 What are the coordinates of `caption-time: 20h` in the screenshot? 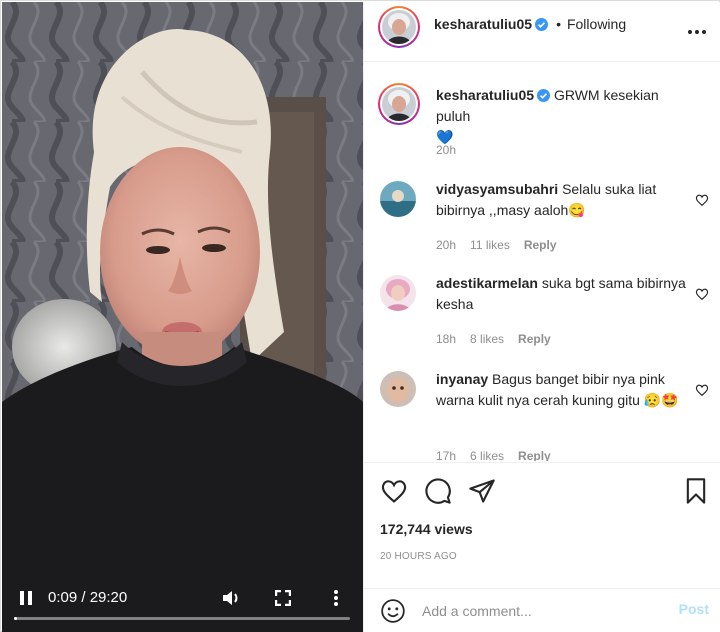 It's located at (446, 150).